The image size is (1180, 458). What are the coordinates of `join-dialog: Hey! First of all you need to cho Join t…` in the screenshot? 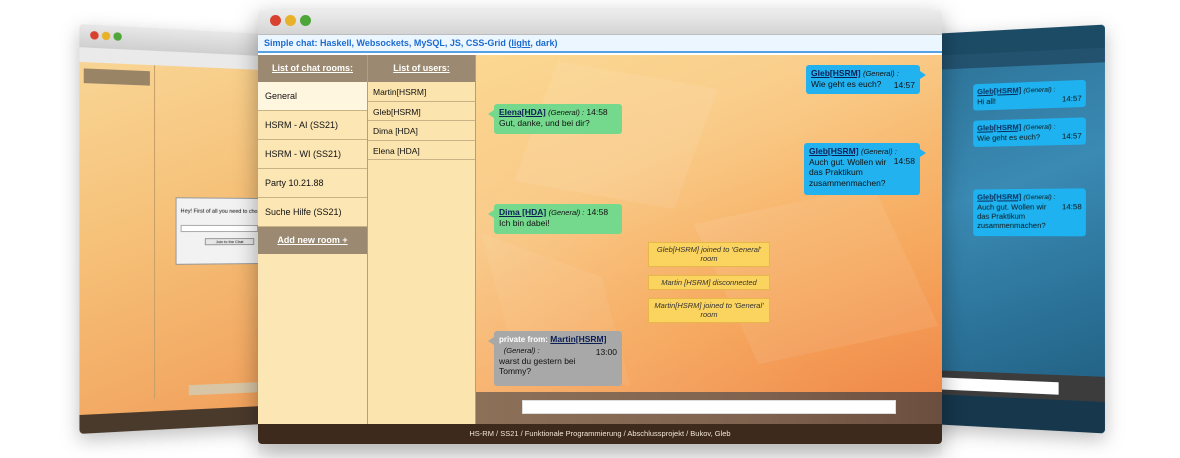 It's located at (219, 231).